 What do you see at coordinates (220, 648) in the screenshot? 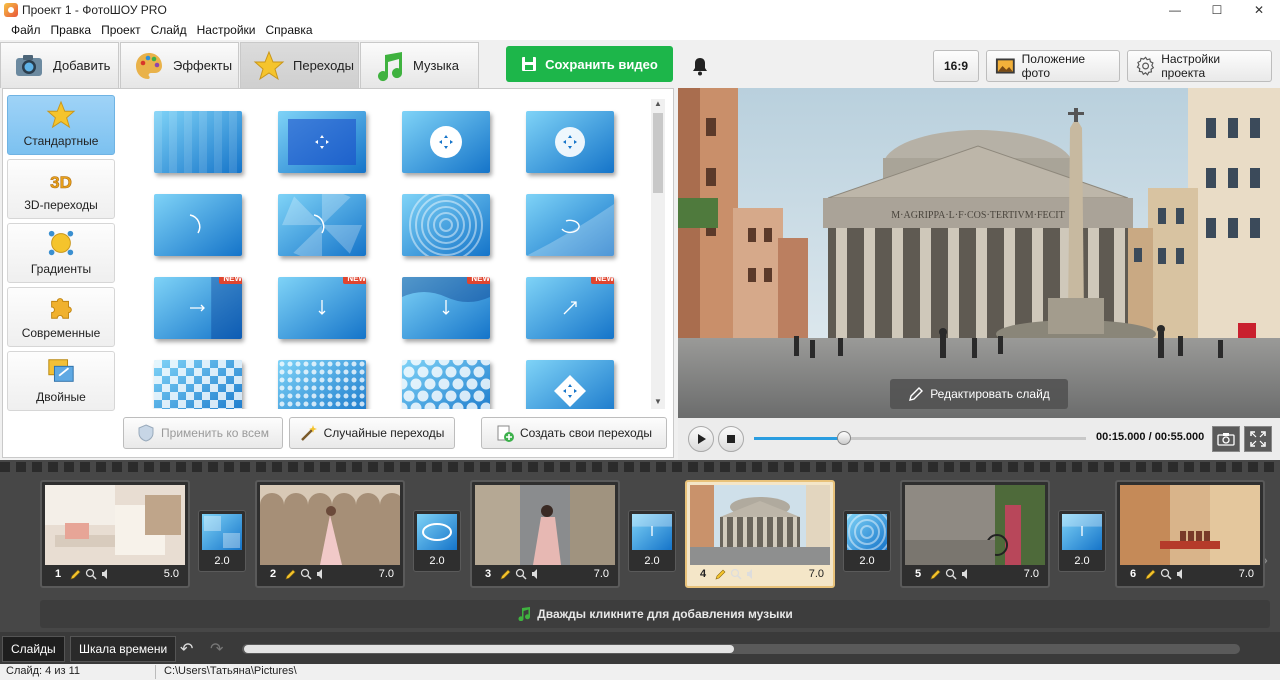
I see `redo-icon: ↷` at bounding box center [220, 648].